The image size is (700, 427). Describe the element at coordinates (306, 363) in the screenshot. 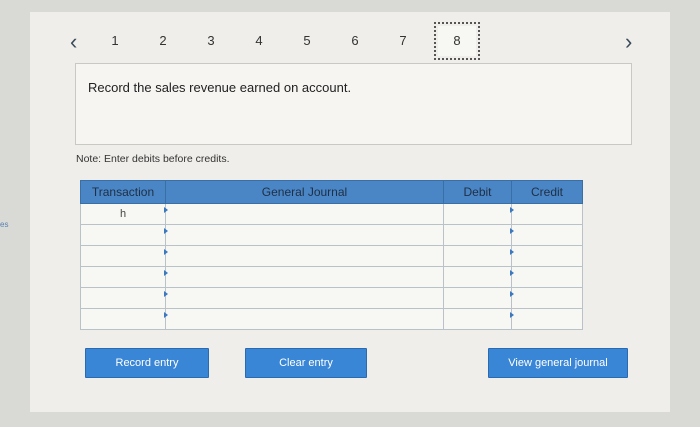

I see `clear-entry-button: Clear entry` at that location.